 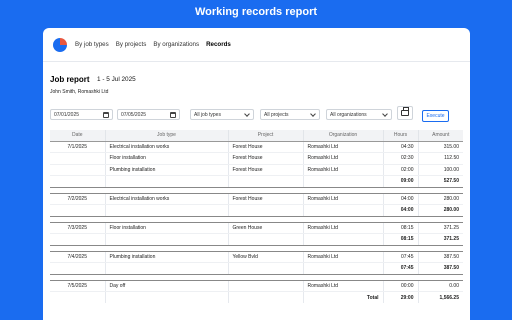 I want to click on cell-amount: 0.00, so click(x=440, y=286).